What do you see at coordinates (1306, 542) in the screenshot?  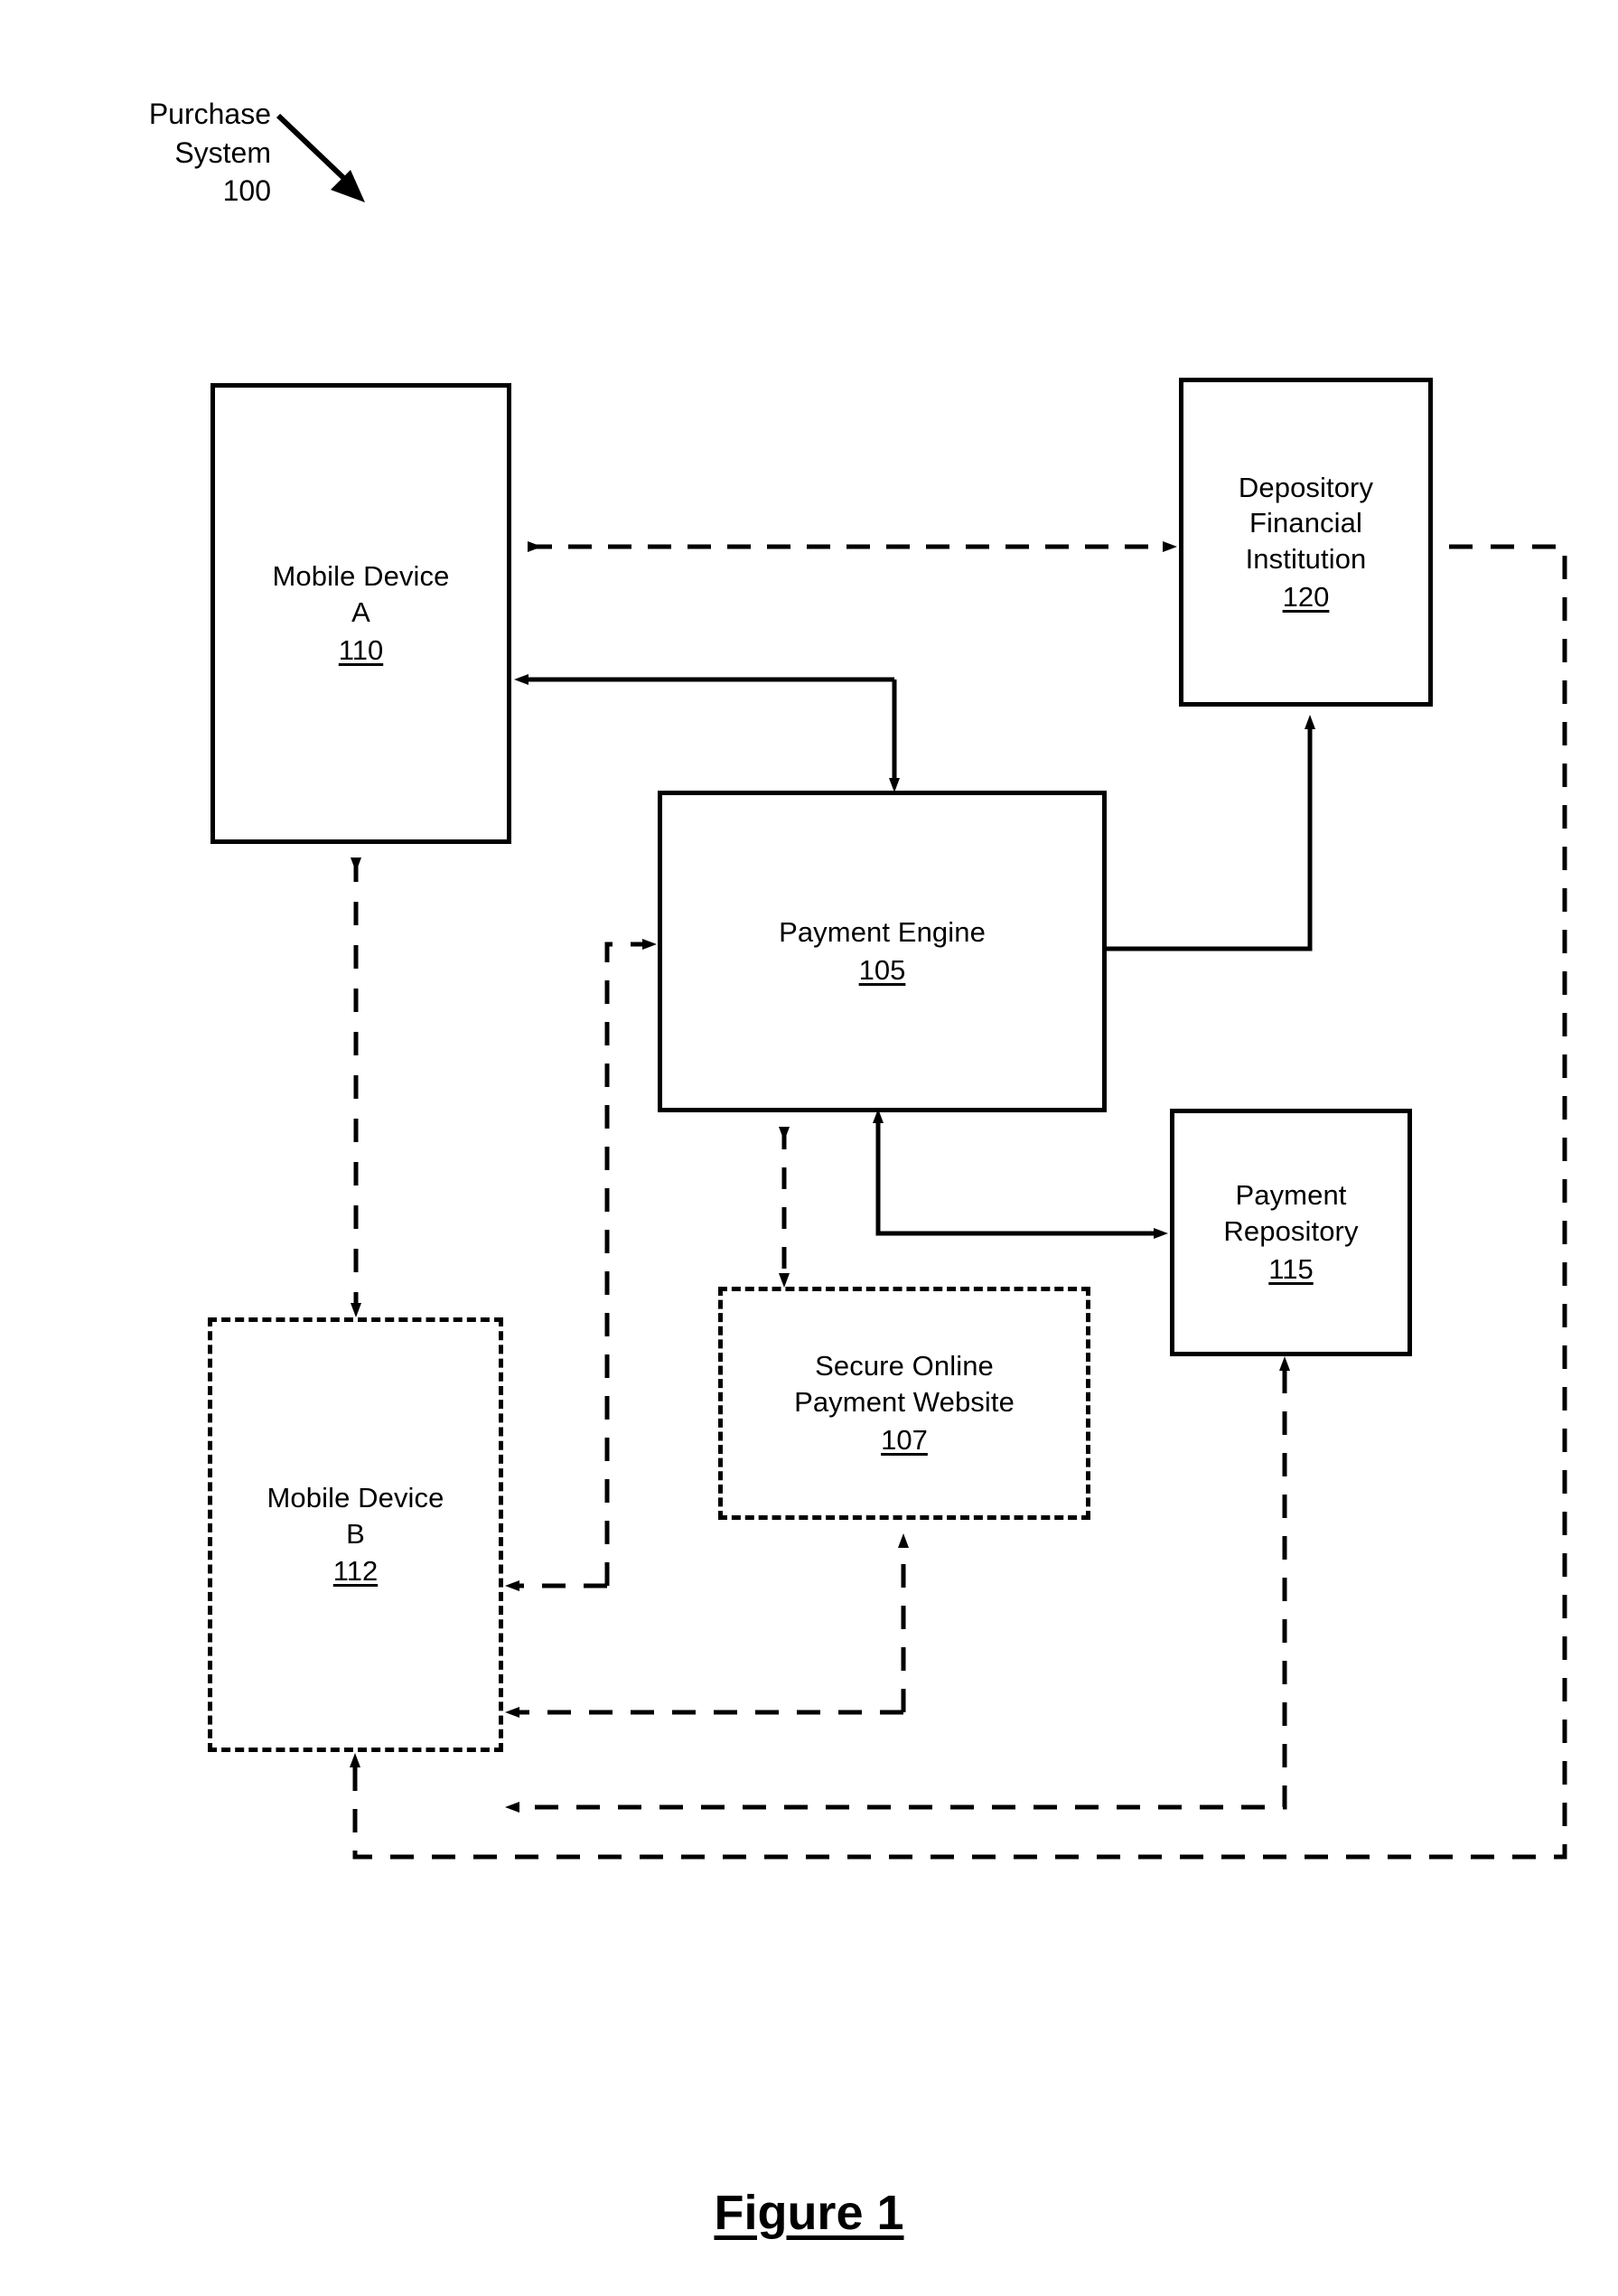 I see `node-depository-financial-institution: Depository Financial Institution 120` at bounding box center [1306, 542].